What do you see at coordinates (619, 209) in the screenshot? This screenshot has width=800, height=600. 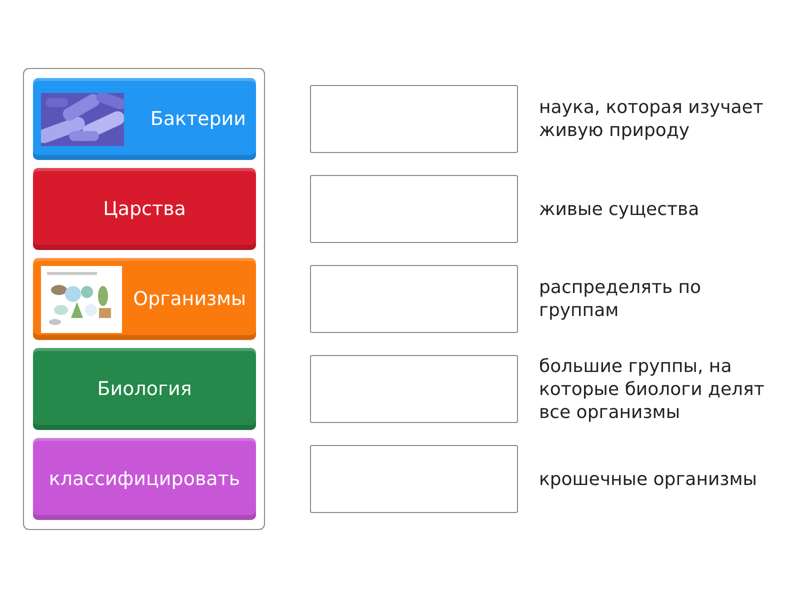 I see `definition-text: живые существа` at bounding box center [619, 209].